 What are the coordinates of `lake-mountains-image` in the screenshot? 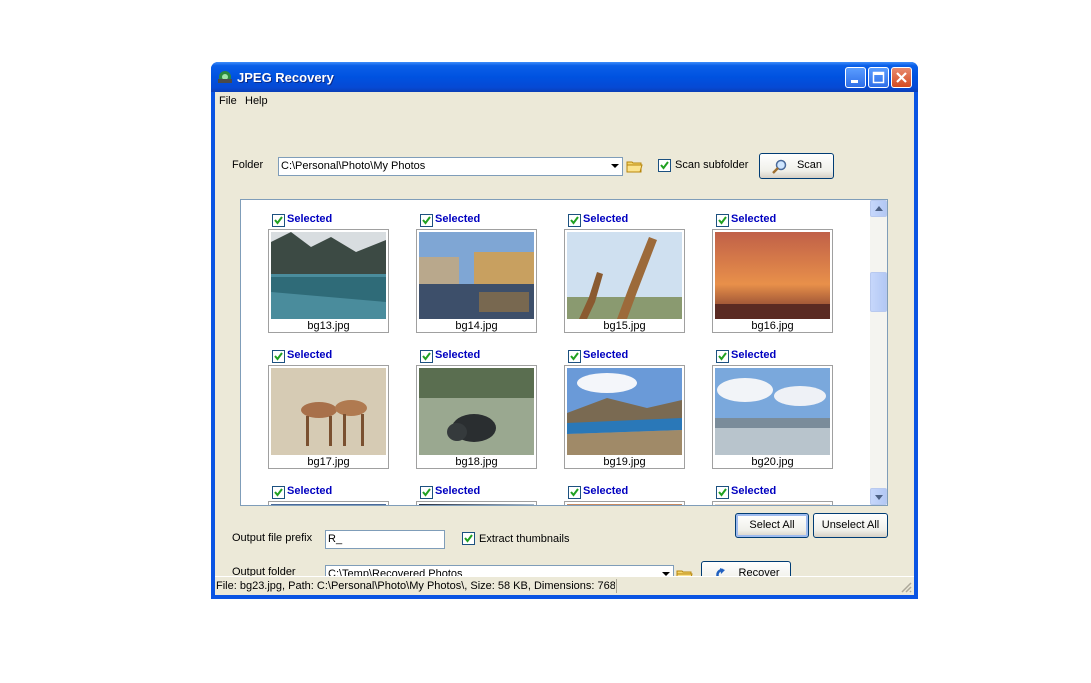 It's located at (328, 275).